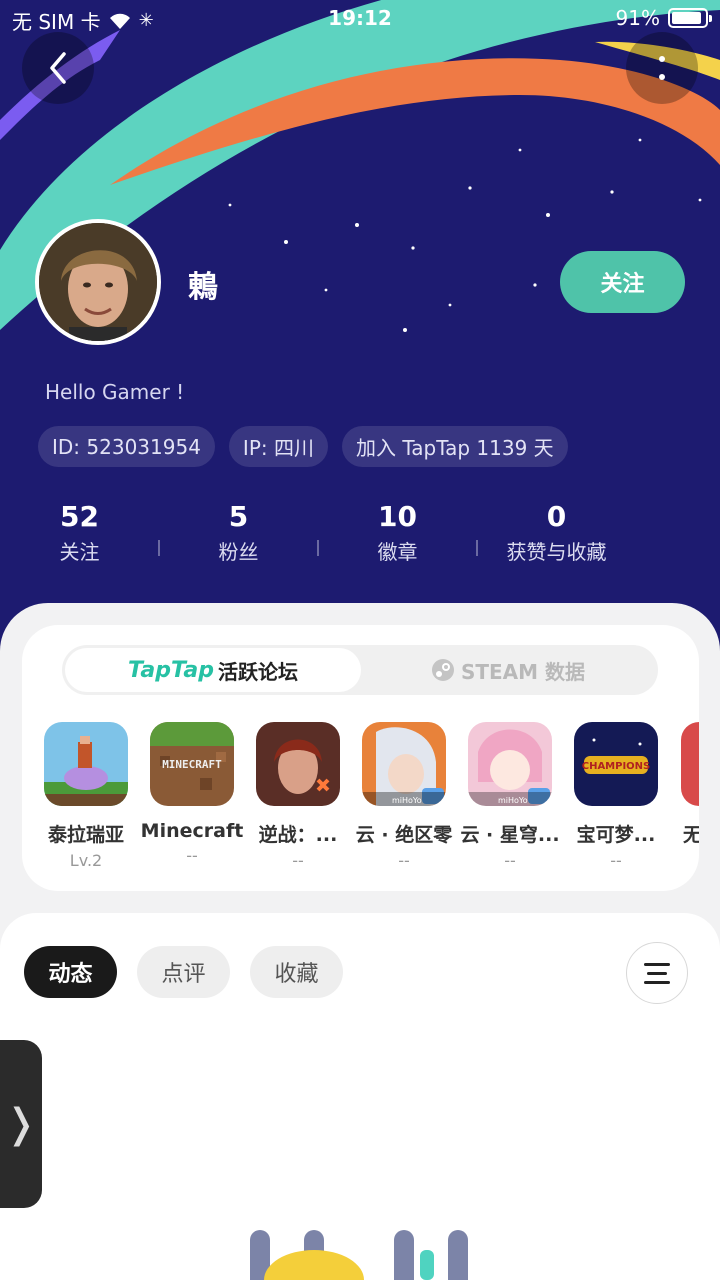 This screenshot has height=1280, width=720. Describe the element at coordinates (657, 973) in the screenshot. I see `filter-button` at that location.